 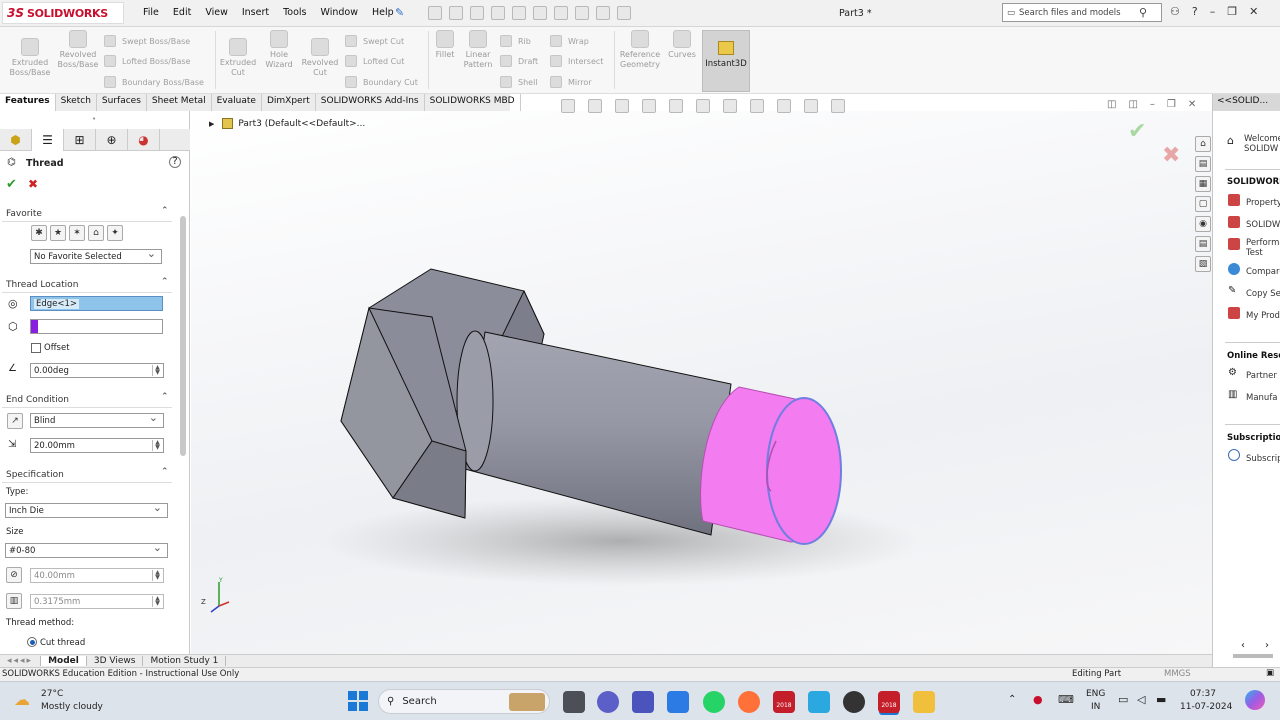 What do you see at coordinates (11, 184) in the screenshot?
I see `ok-check-icon: ✔` at bounding box center [11, 184].